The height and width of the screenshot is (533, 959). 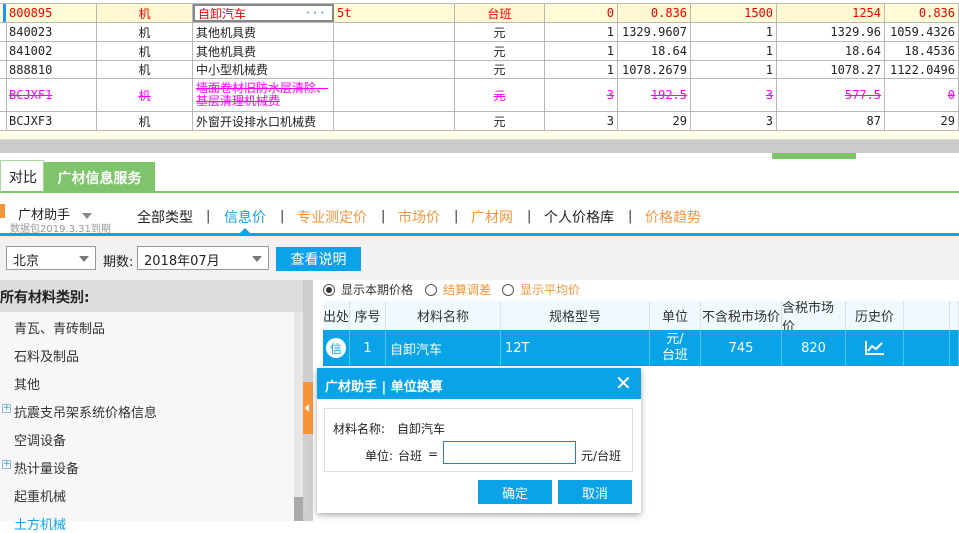 I want to click on grid-row: 840023 机 其他机具费 元 1 1329.9607 1 1329.96 1059.4326, so click(x=479, y=32).